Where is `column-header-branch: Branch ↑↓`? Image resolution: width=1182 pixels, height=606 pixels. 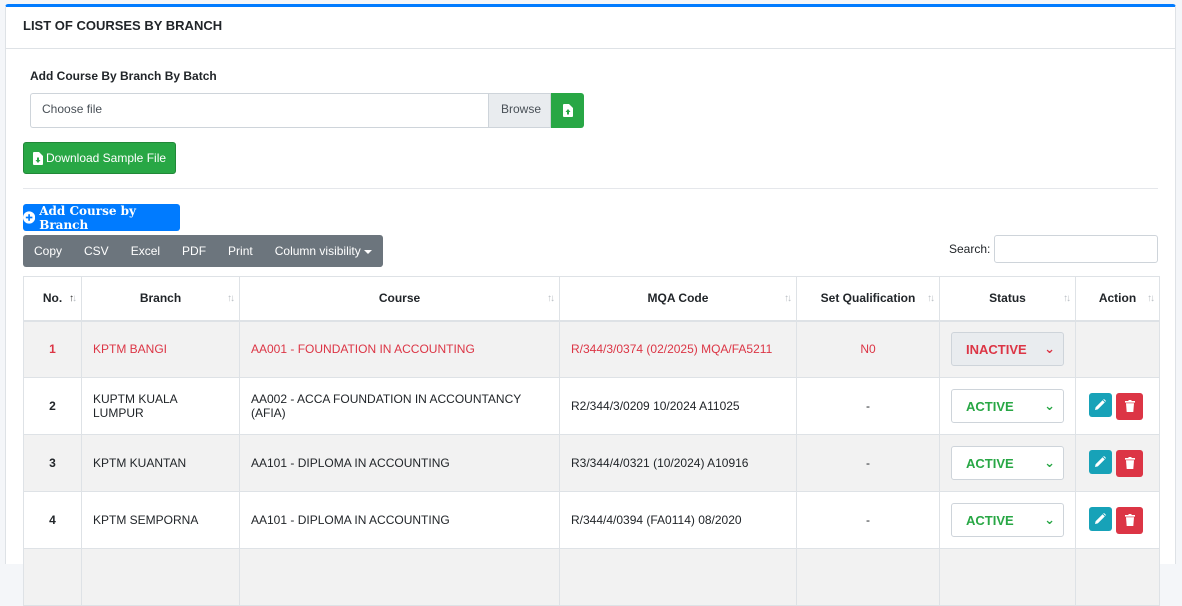 column-header-branch: Branch ↑↓ is located at coordinates (160, 299).